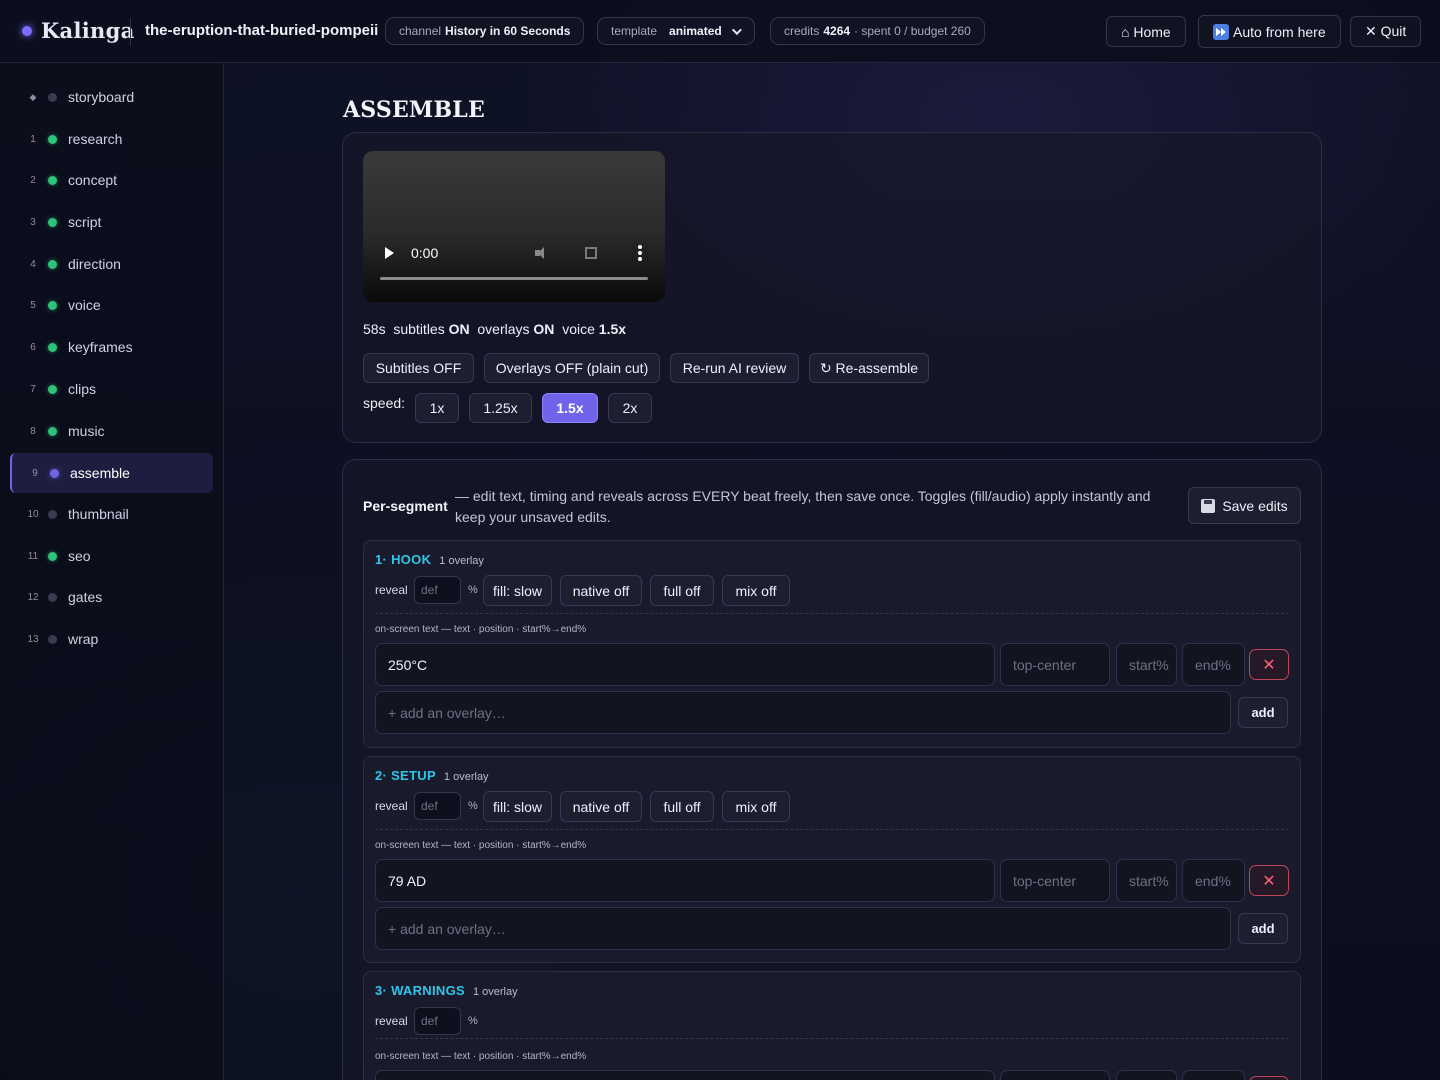 Image resolution: width=1440 pixels, height=1080 pixels. Describe the element at coordinates (414, 110) in the screenshot. I see `page-title: ASSEMBLE` at that location.